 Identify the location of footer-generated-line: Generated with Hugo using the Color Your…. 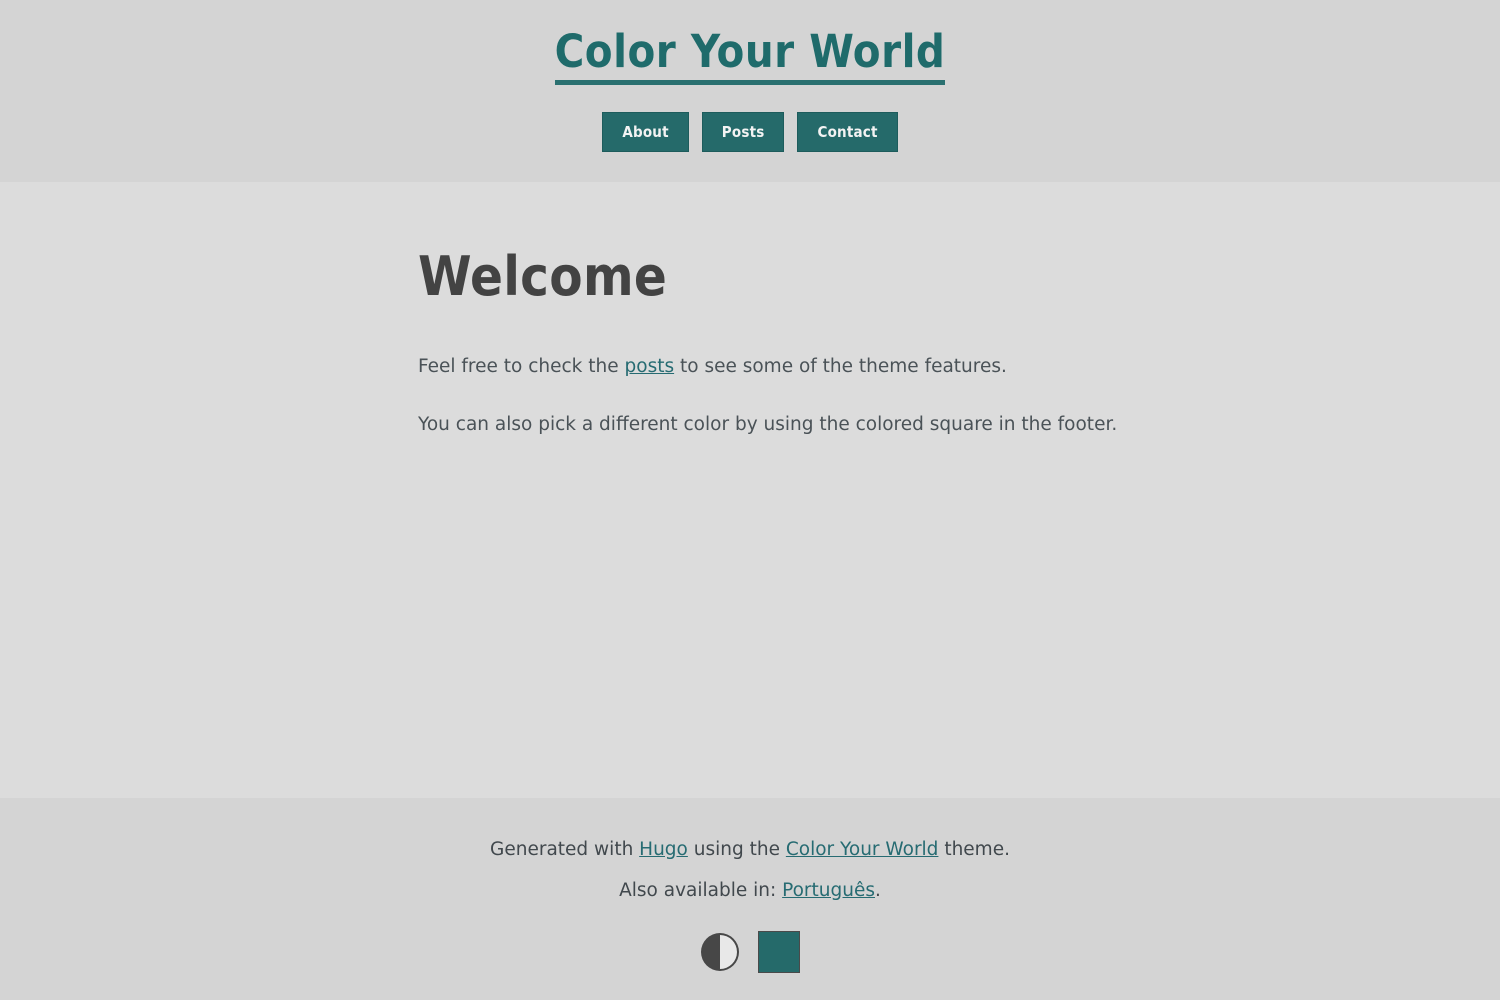
(750, 850).